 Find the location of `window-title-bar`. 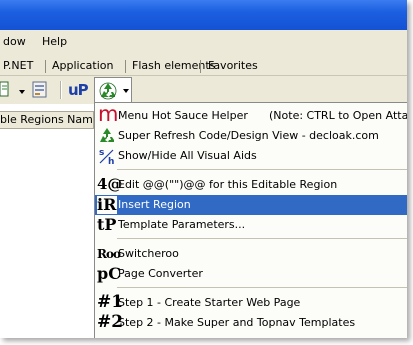

window-title-bar is located at coordinates (203, 15).